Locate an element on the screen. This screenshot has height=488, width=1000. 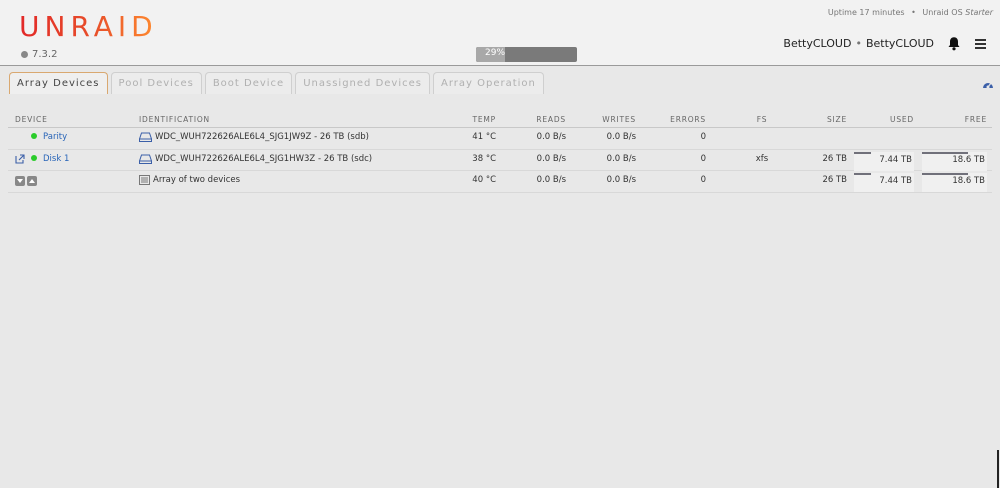
version-label: 7.3.2 is located at coordinates (45, 54).